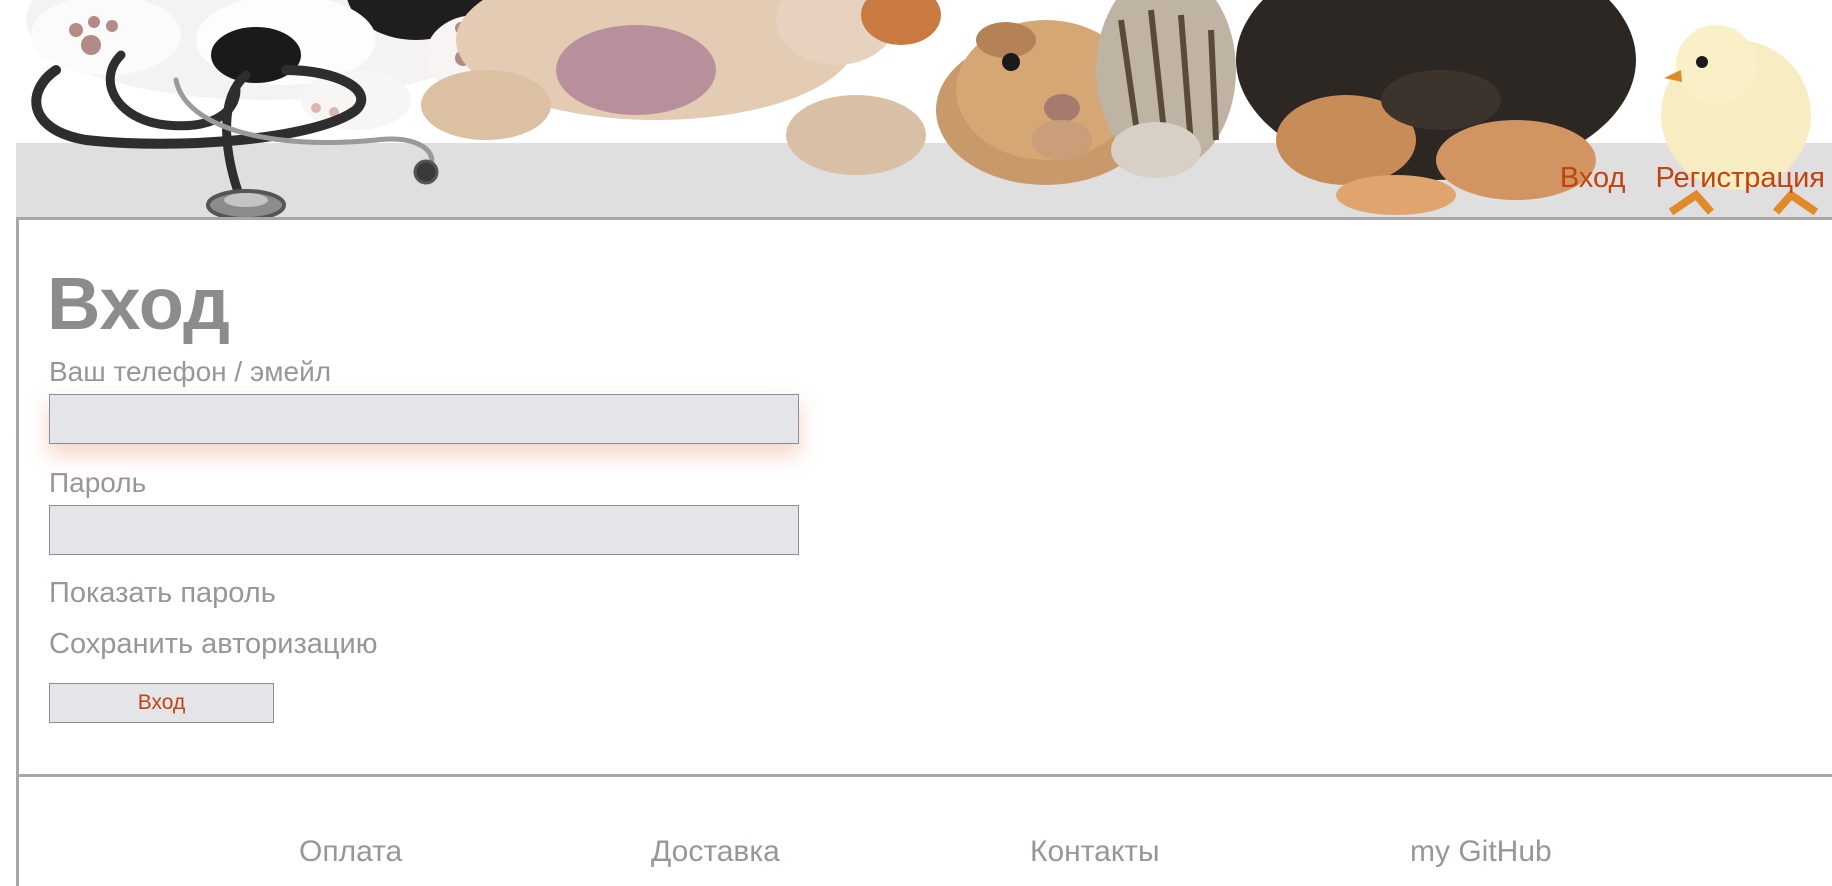 This screenshot has width=1832, height=886. What do you see at coordinates (98, 482) in the screenshot?
I see `password-field-label: Пароль` at bounding box center [98, 482].